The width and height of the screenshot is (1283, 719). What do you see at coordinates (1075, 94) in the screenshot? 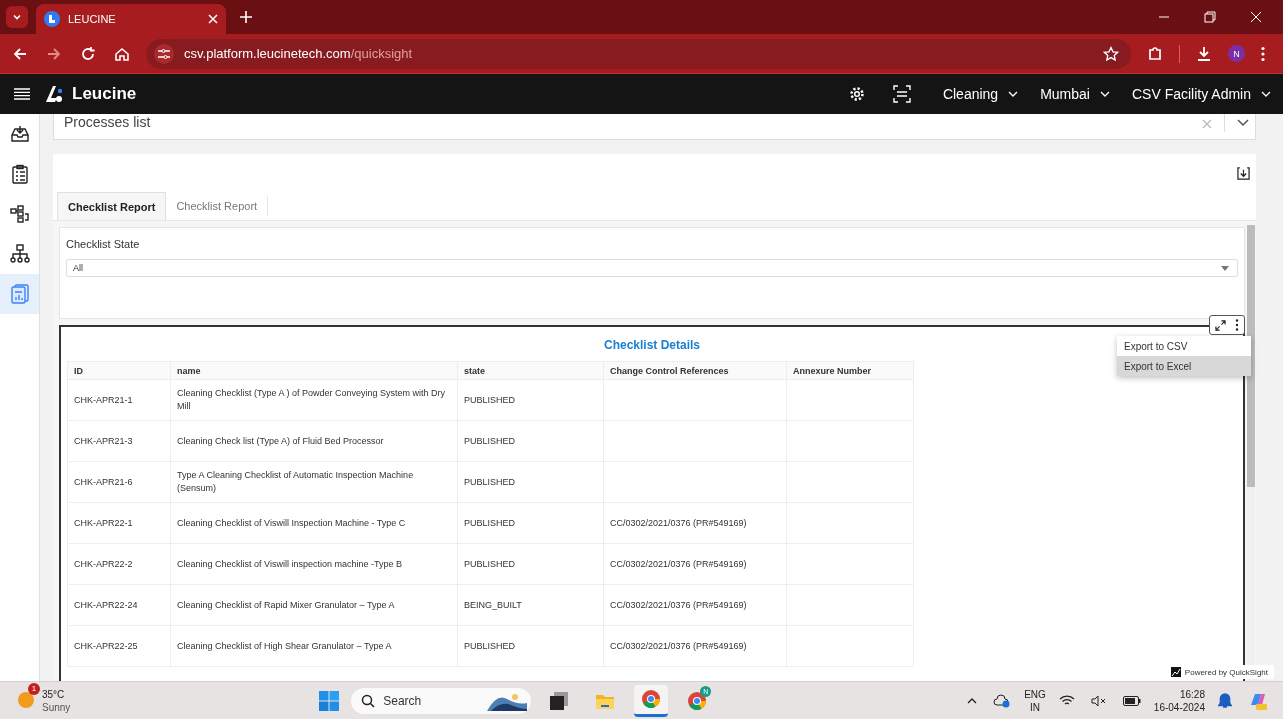
I see `header-dropdown: Mumbai` at bounding box center [1075, 94].